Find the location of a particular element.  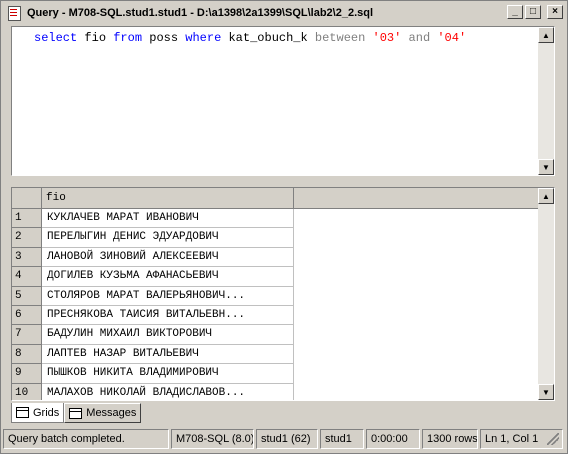

table-row: 8 ЛАПТЕВ НАЗАР ВИТАЛЬЕВИЧ is located at coordinates (276, 354).